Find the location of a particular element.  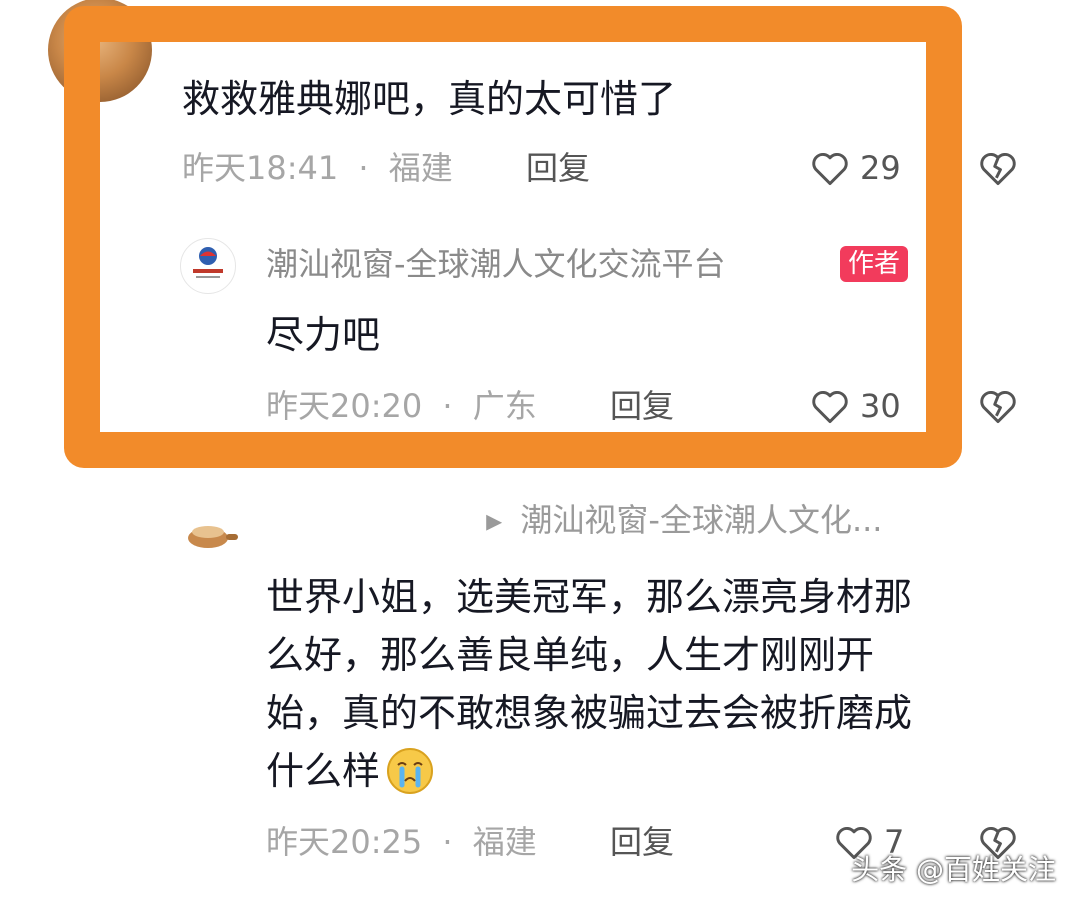

like-count: 29 is located at coordinates (880, 168).